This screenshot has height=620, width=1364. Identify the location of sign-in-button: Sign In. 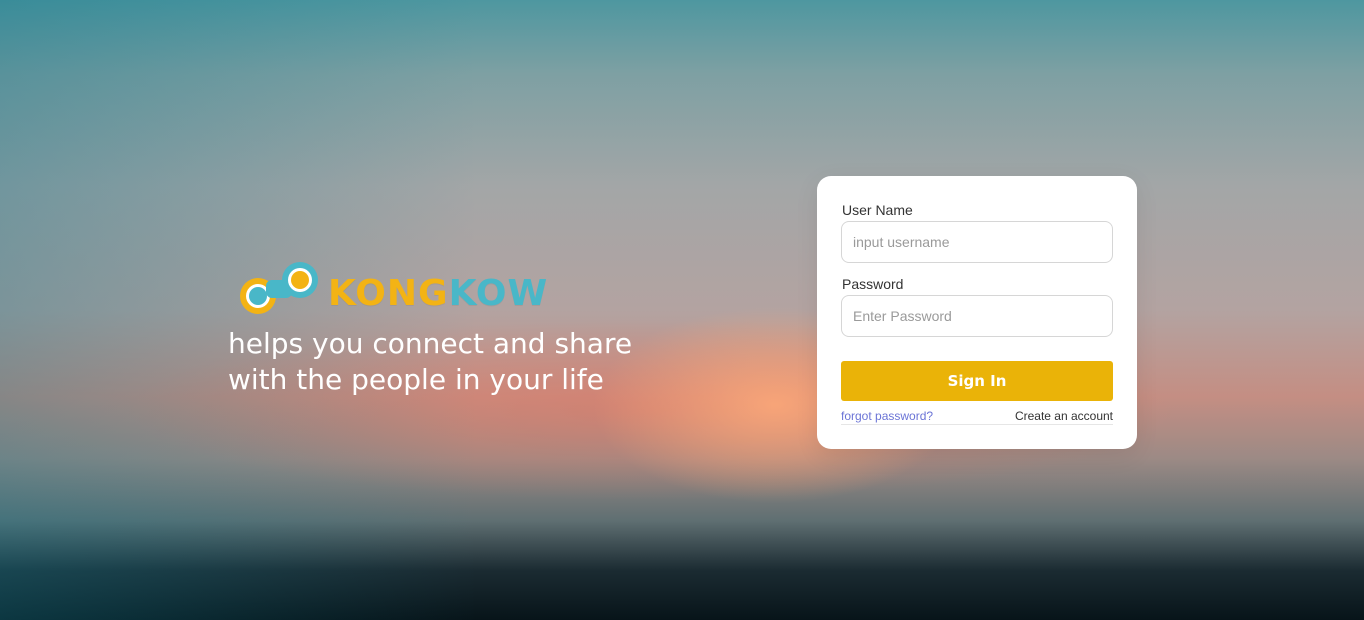
(977, 381).